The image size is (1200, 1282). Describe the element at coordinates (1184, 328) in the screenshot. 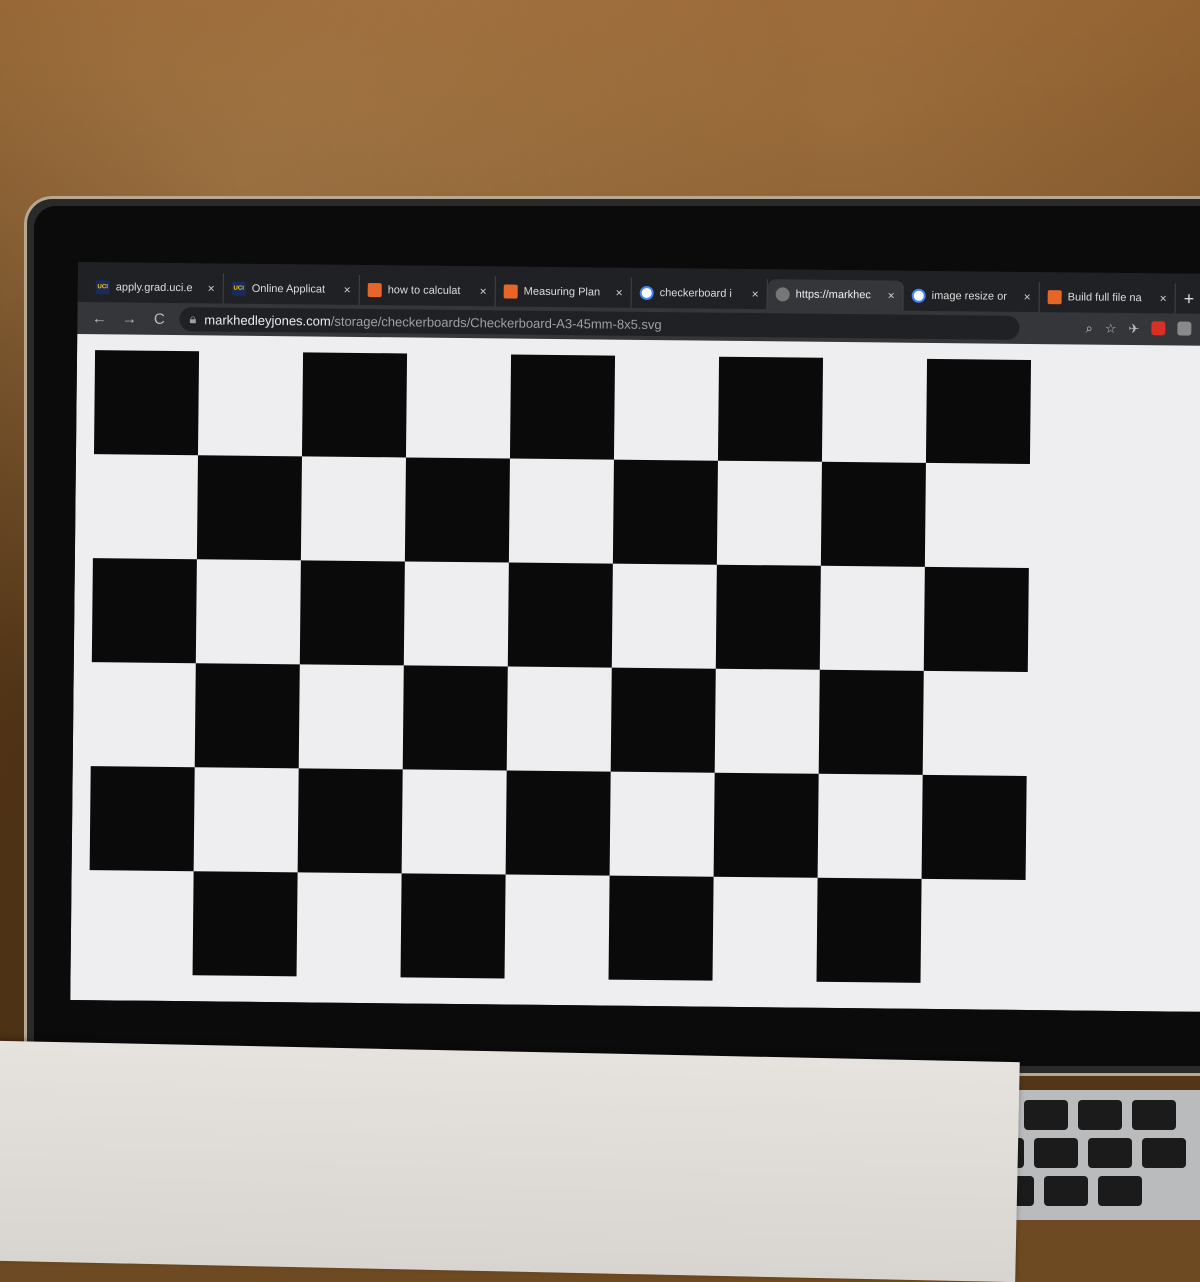

I see `extension-icon-grey` at that location.